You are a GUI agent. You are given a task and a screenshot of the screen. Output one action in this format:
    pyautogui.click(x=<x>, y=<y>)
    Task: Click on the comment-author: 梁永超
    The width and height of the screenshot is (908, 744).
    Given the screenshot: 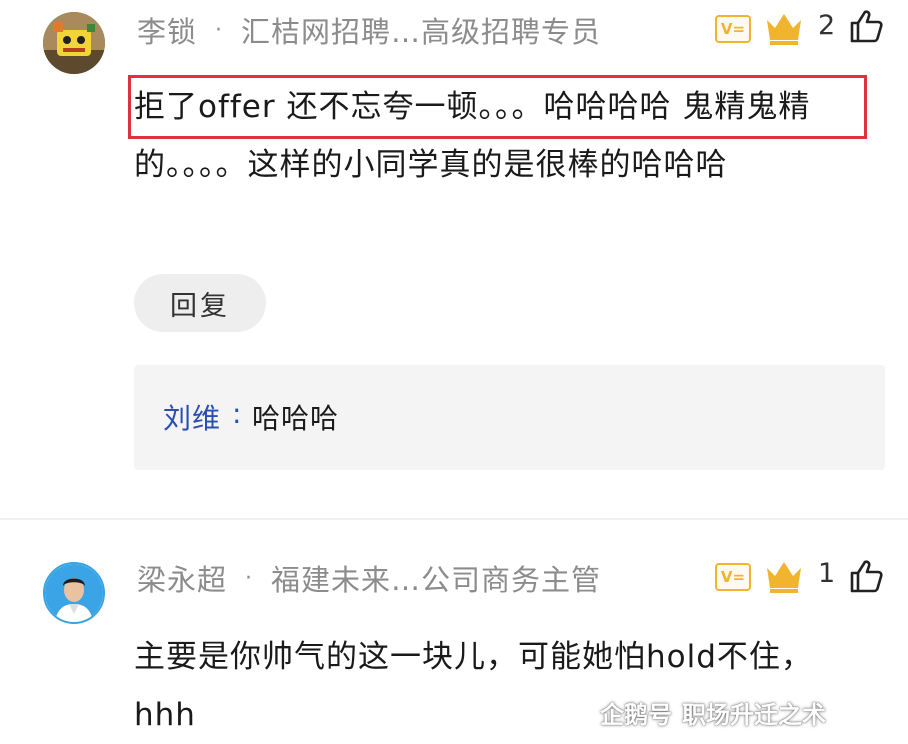 What is the action you would take?
    pyautogui.click(x=182, y=578)
    